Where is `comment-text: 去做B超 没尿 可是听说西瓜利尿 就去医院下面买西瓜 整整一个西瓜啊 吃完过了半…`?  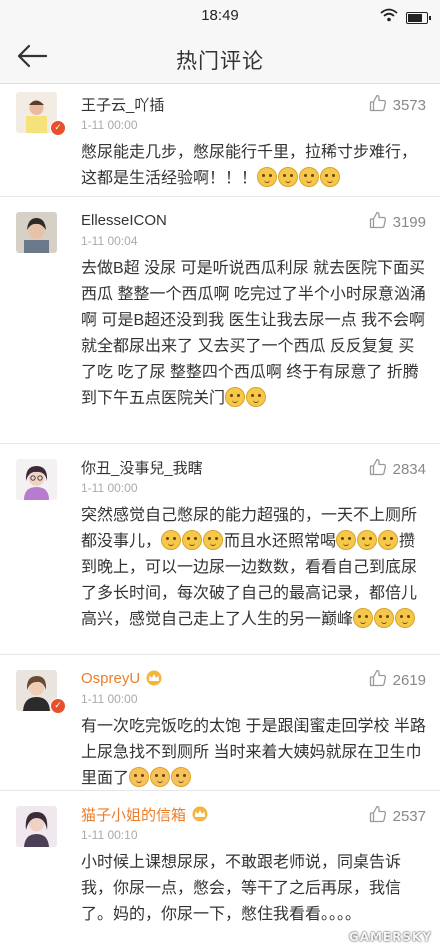
comment-text: 去做B超 没尿 可是听说西瓜利尿 就去医院下面买西瓜 整整一个西瓜啊 吃完过了半… is located at coordinates (253, 333).